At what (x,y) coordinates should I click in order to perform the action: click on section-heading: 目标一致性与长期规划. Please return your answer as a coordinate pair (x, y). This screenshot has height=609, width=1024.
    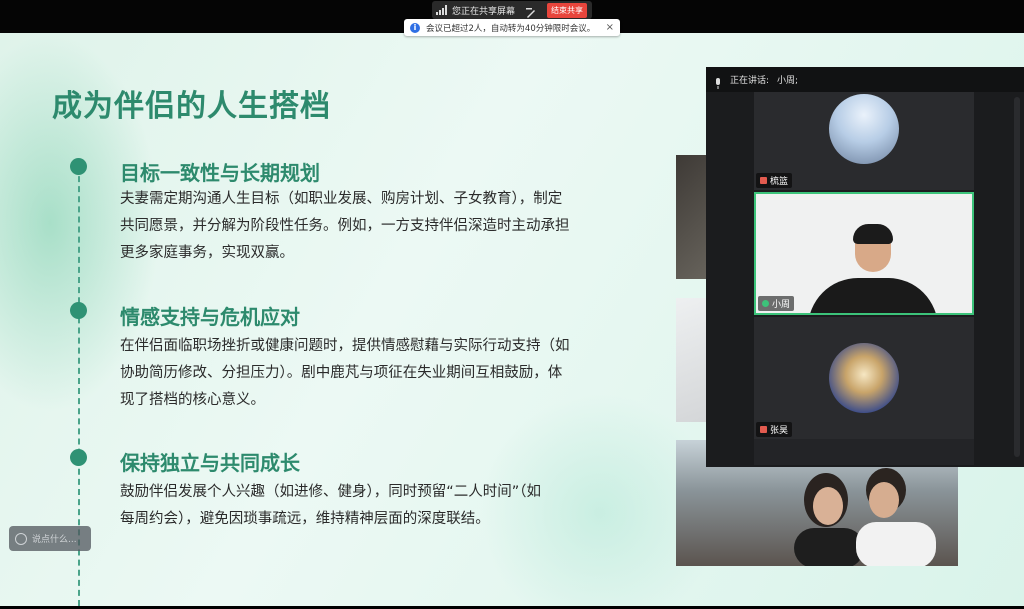
    Looking at the image, I should click on (220, 173).